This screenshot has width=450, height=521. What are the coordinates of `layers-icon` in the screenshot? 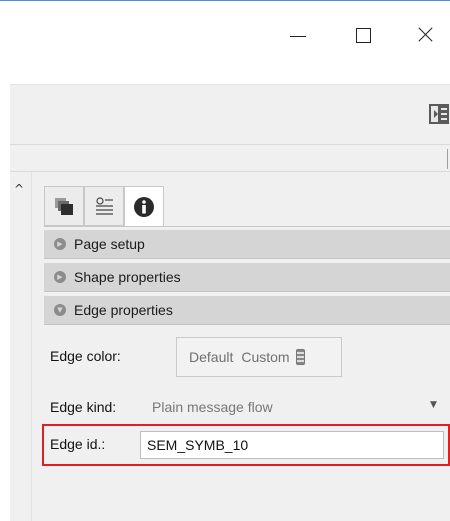 It's located at (64, 206).